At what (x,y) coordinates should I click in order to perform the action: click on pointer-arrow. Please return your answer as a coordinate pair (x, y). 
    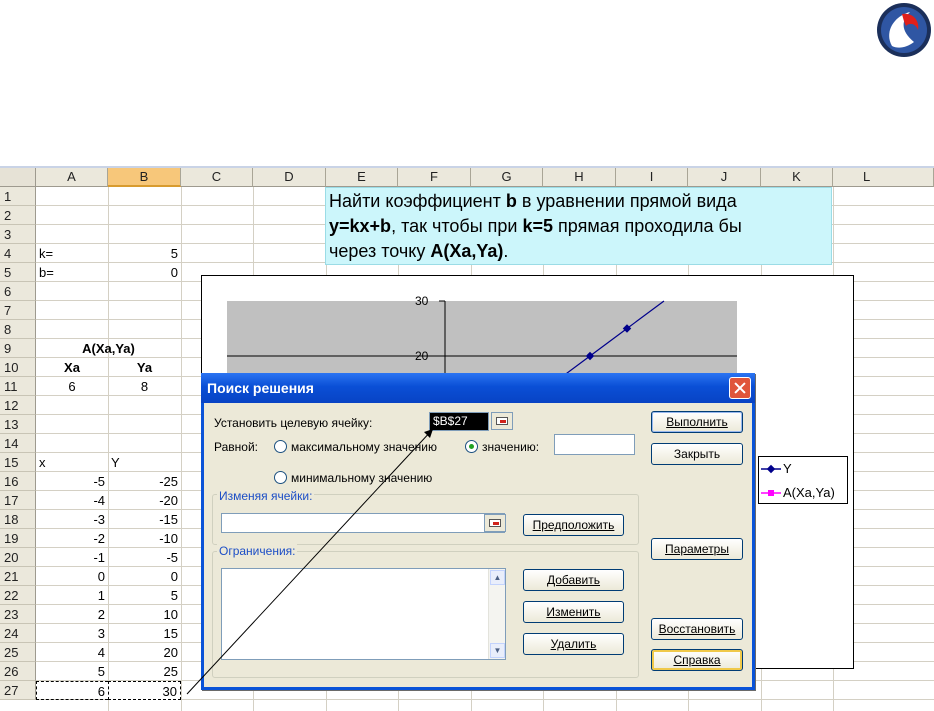
    Looking at the image, I should click on (310, 561).